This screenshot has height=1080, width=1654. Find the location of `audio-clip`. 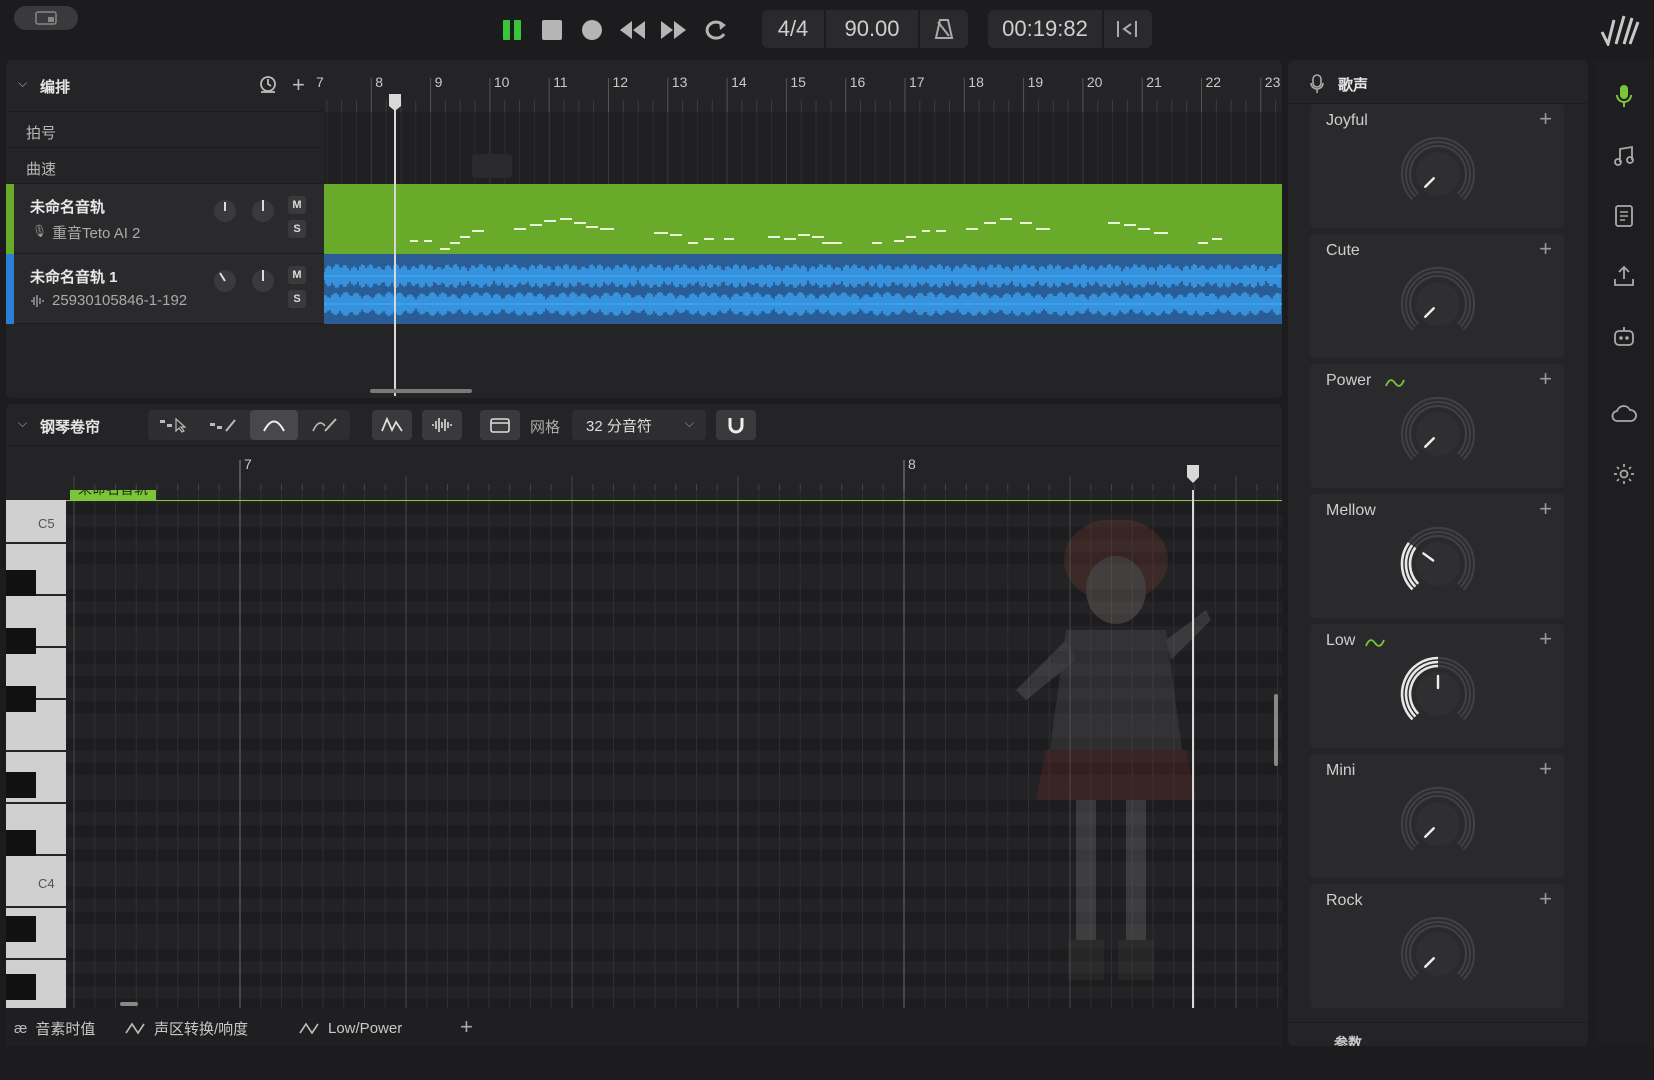

audio-clip is located at coordinates (802, 289).